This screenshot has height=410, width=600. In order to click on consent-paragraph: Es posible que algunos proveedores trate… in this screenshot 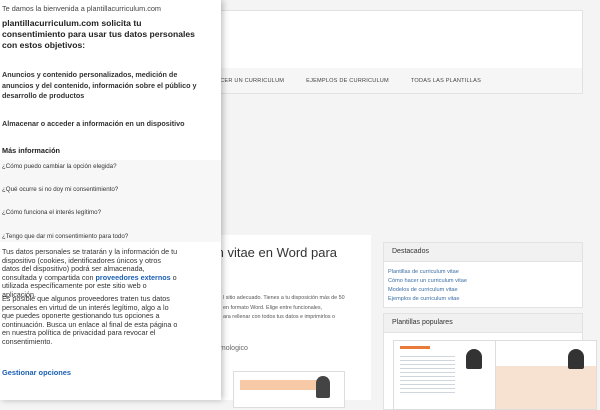, I will do `click(90, 320)`.